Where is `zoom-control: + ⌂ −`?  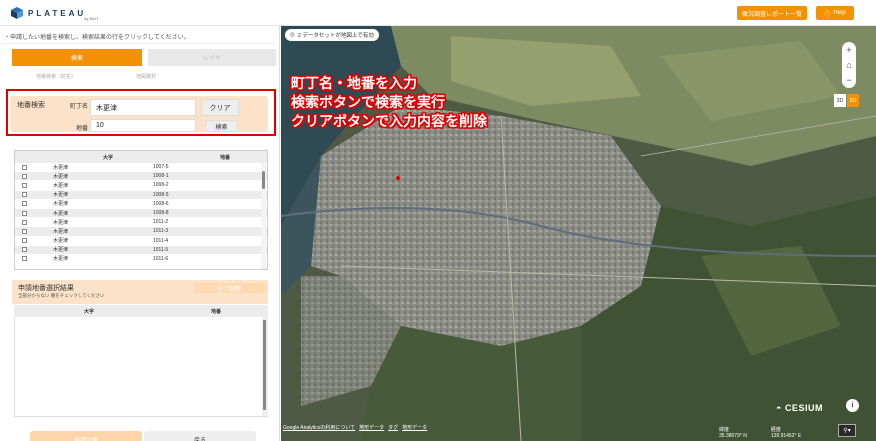
zoom-control: + ⌂ − is located at coordinates (849, 65).